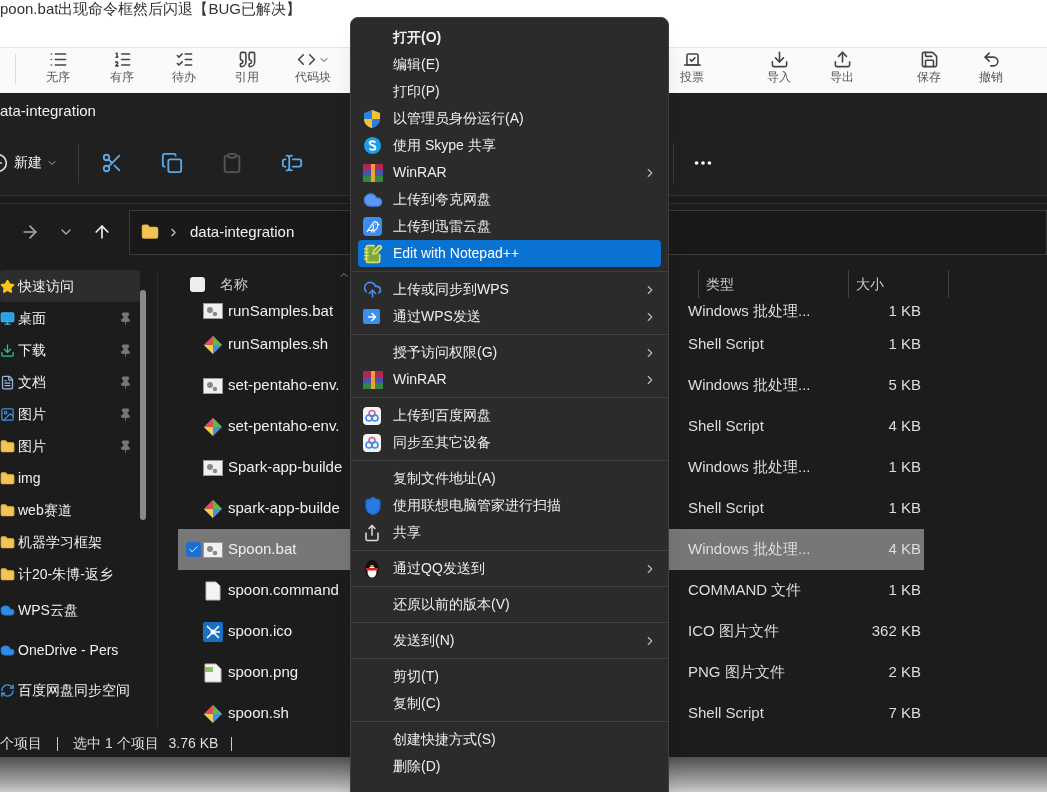  I want to click on file-name: spark-app-builde, so click(284, 508).